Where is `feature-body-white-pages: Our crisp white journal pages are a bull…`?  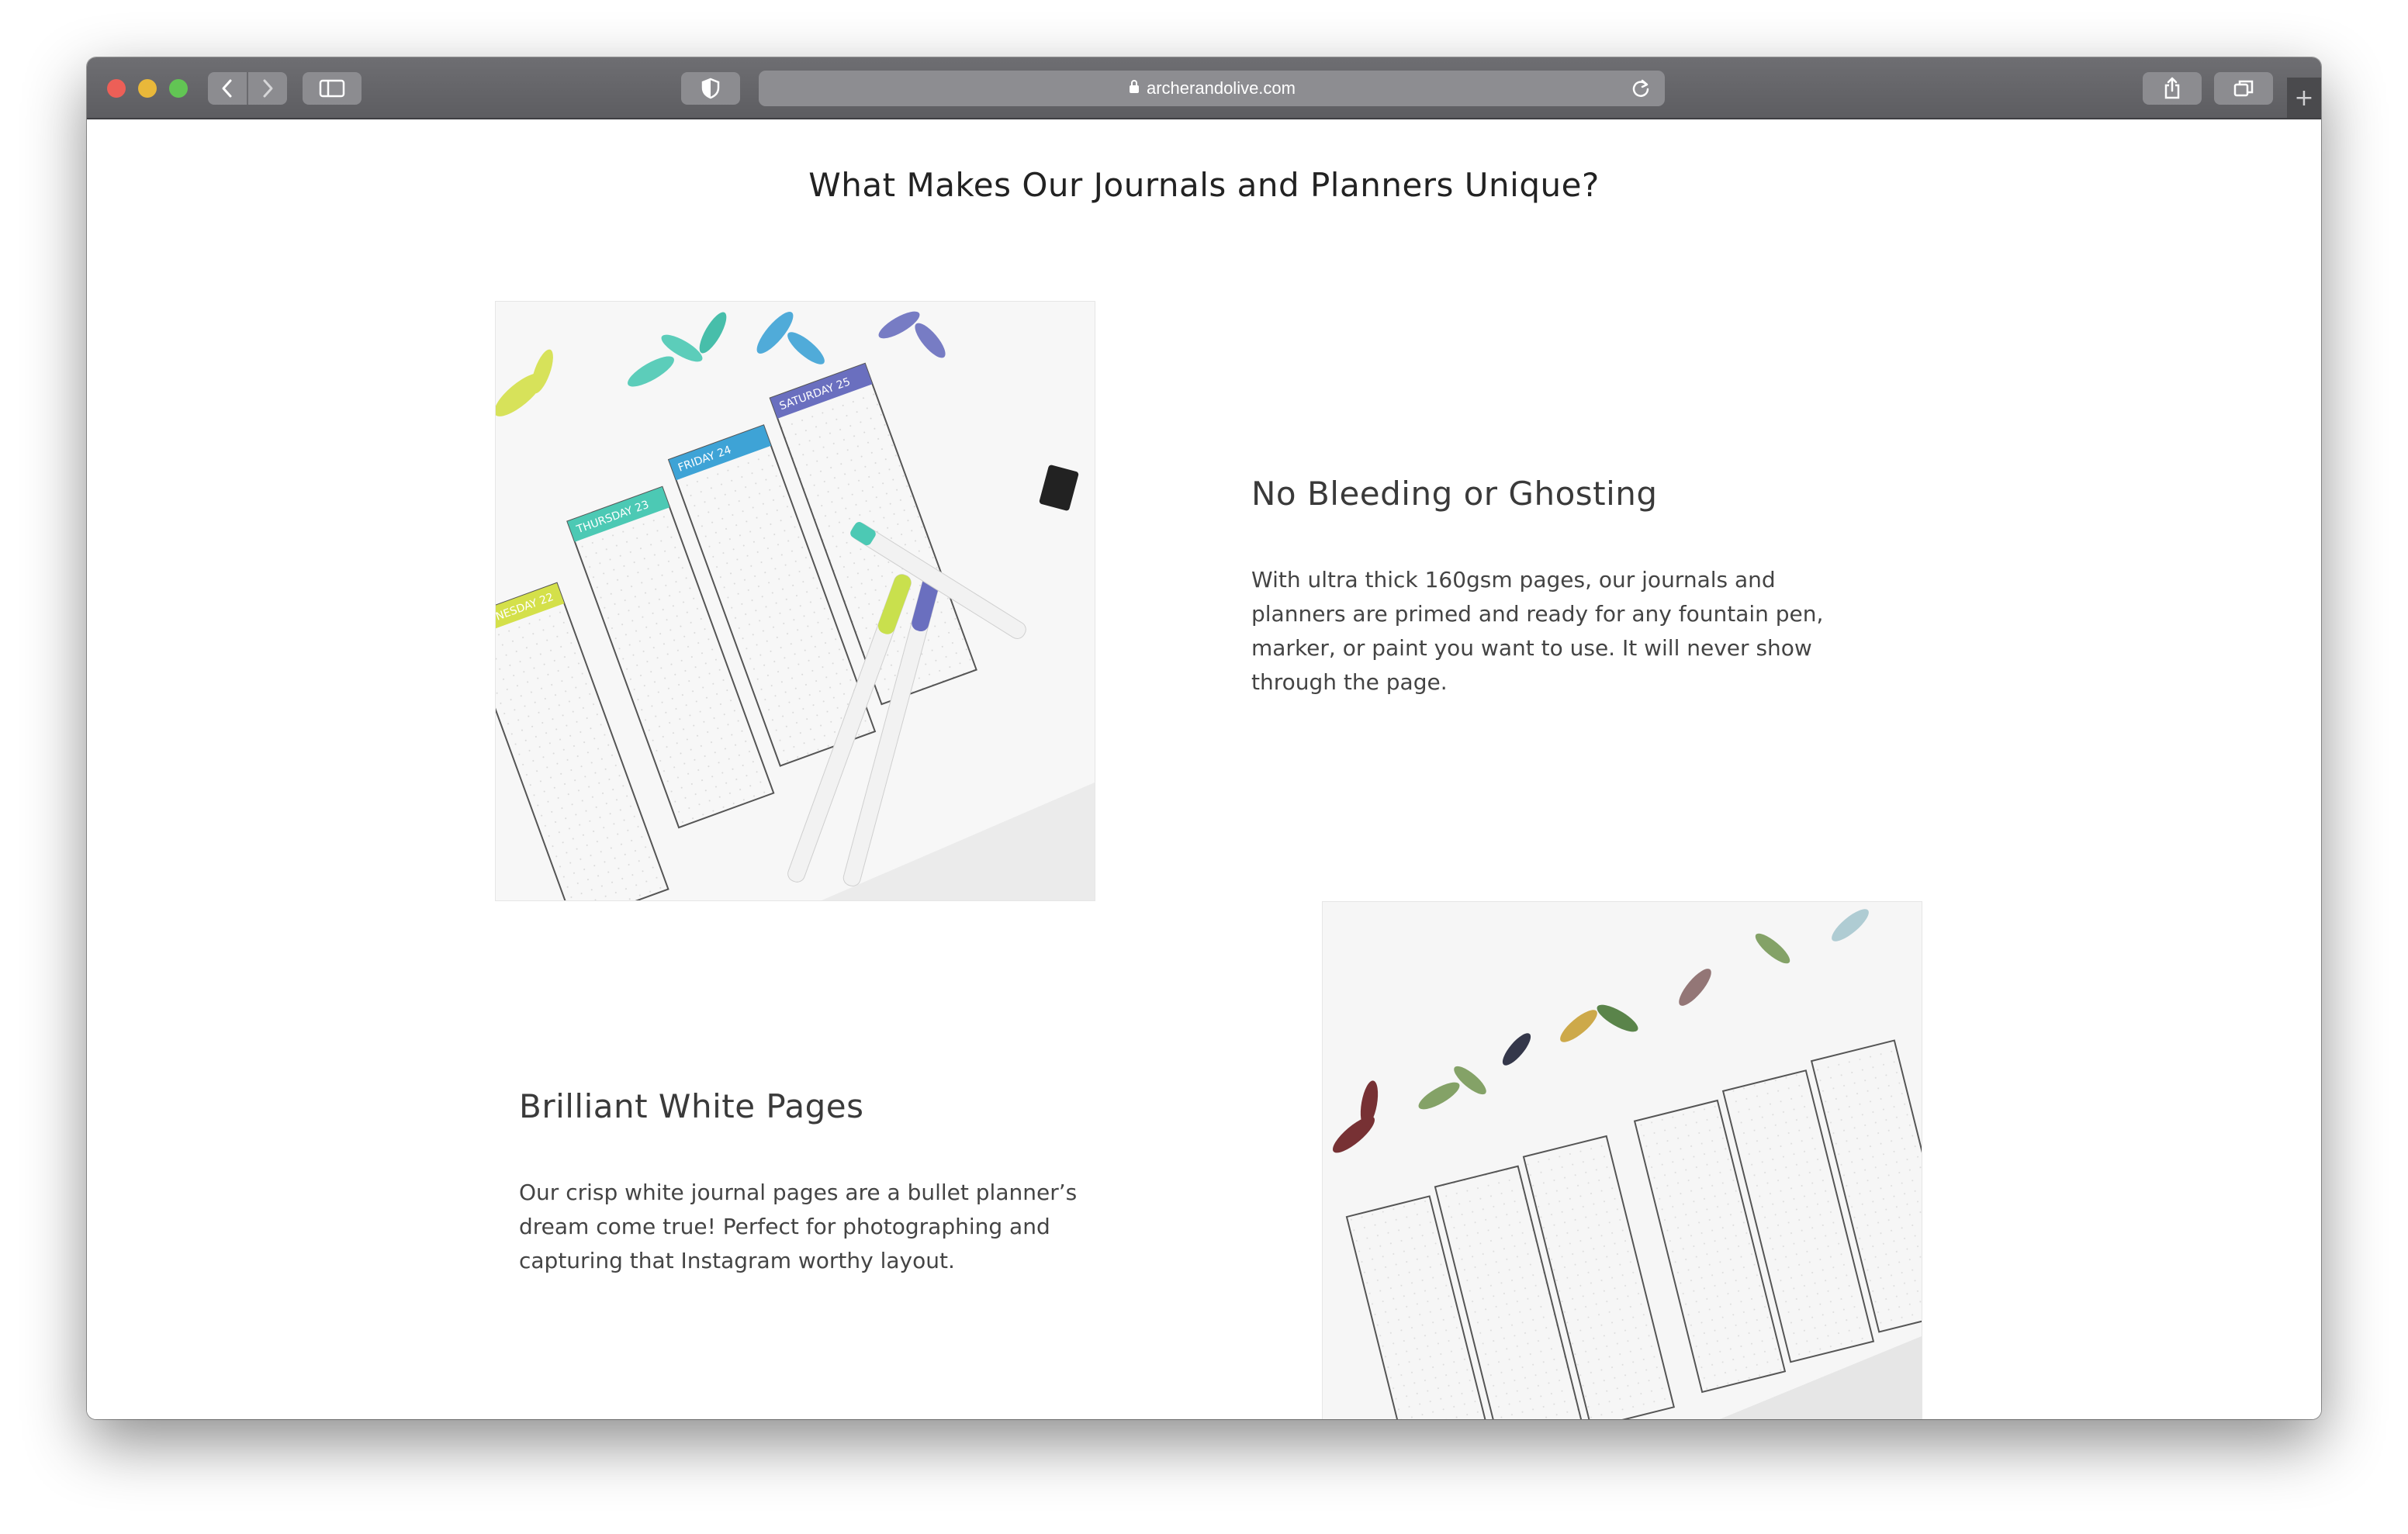
feature-body-white-pages: Our crisp white journal pages are a bull… is located at coordinates (852, 1227).